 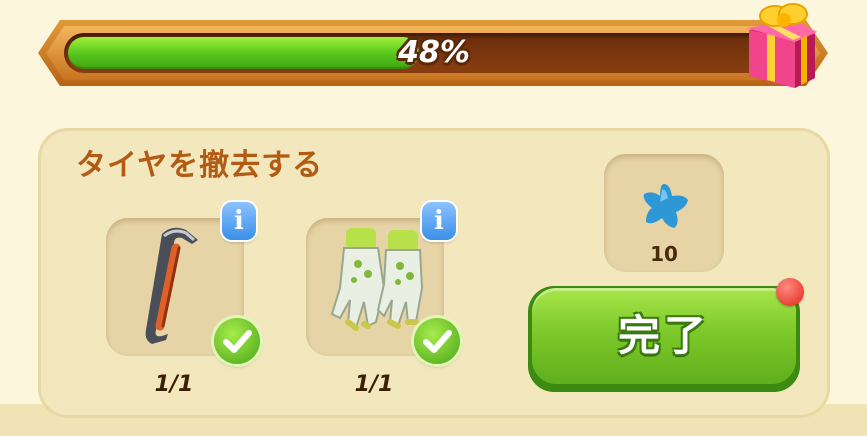 I want to click on gift-box-icon, so click(x=780, y=44).